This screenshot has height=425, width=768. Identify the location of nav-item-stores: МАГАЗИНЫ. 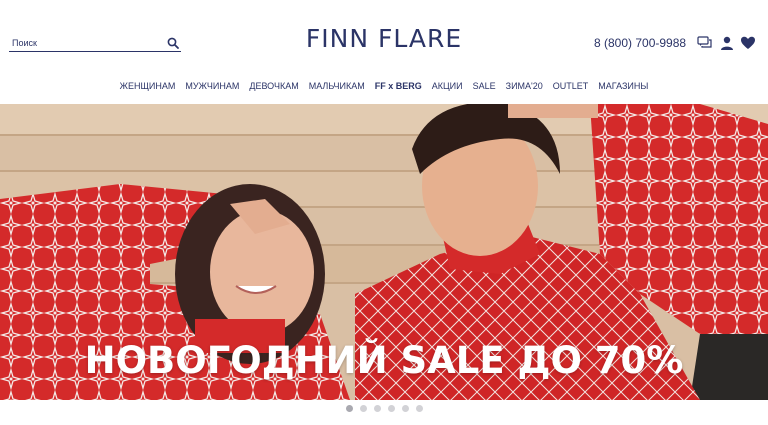
(623, 86).